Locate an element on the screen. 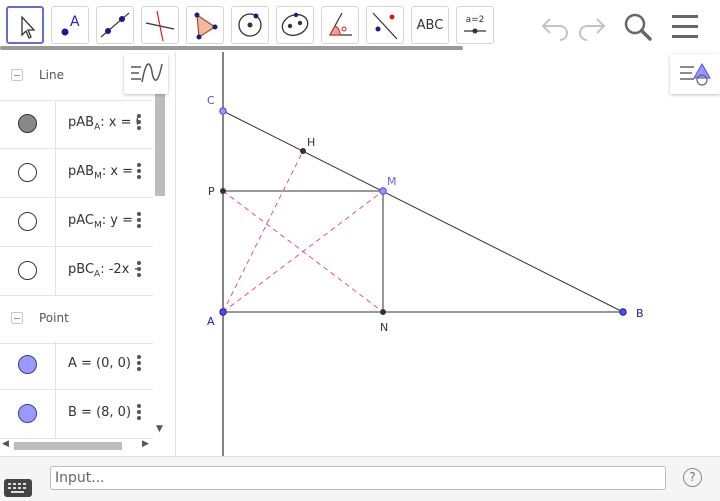 Image resolution: width=720 pixels, height=501 pixels. algebra-expression: pACM: y = 2.4 is located at coordinates (103, 222).